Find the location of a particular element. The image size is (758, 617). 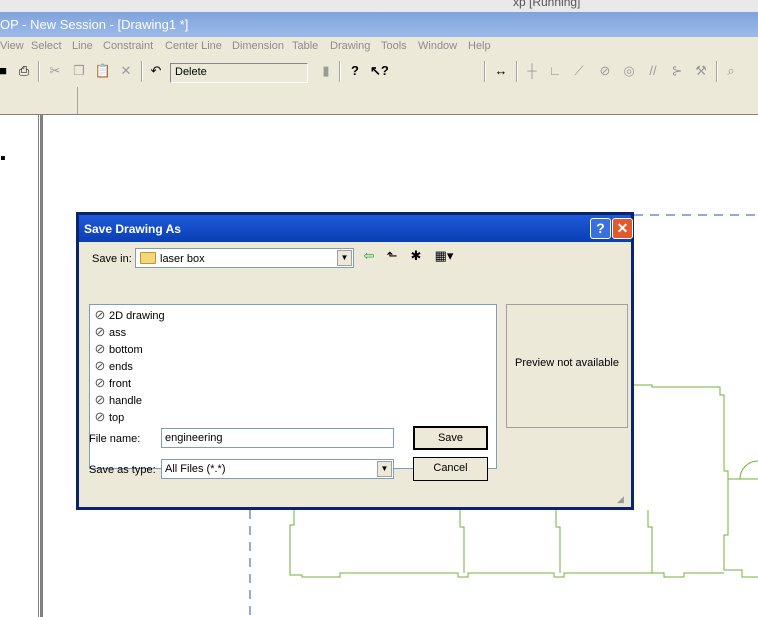

zoom-icon: ⌕ is located at coordinates (731, 71).